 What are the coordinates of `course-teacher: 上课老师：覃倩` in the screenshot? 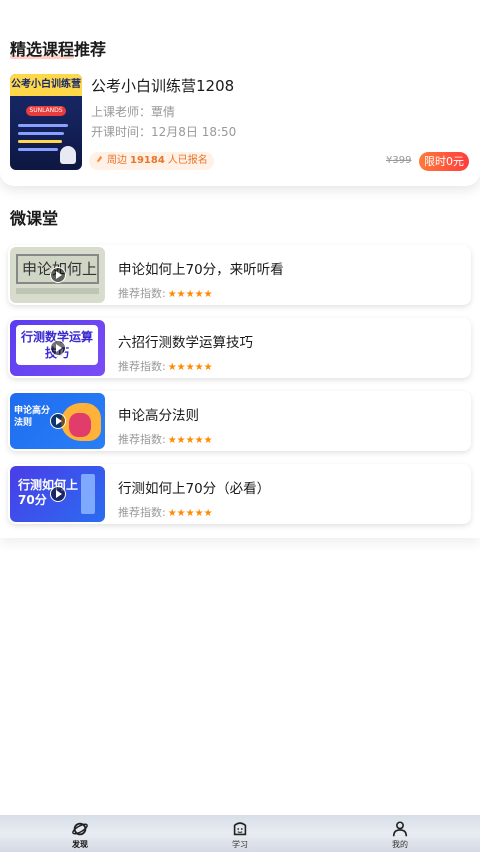 It's located at (133, 112).